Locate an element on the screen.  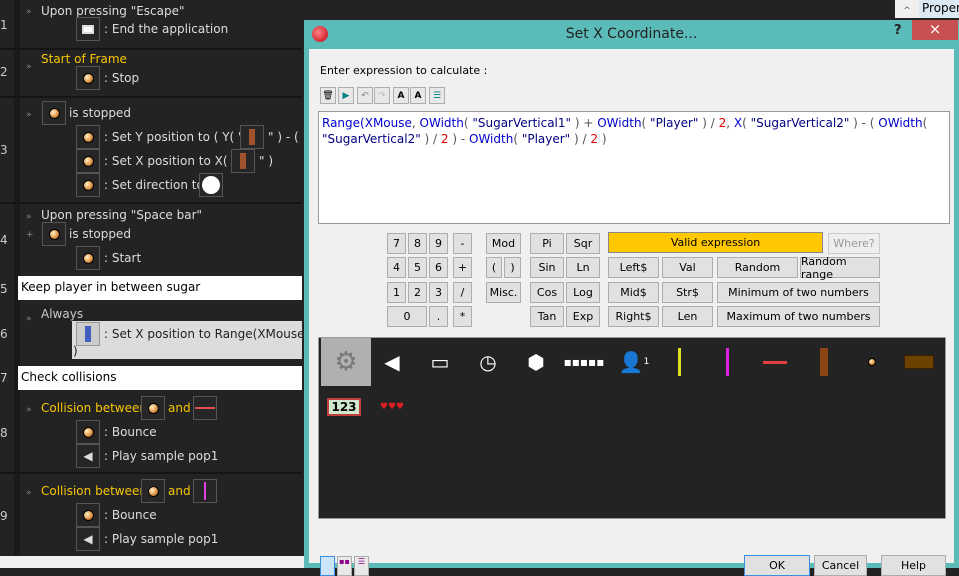
properties-tab: Propert is located at coordinates (939, 9).